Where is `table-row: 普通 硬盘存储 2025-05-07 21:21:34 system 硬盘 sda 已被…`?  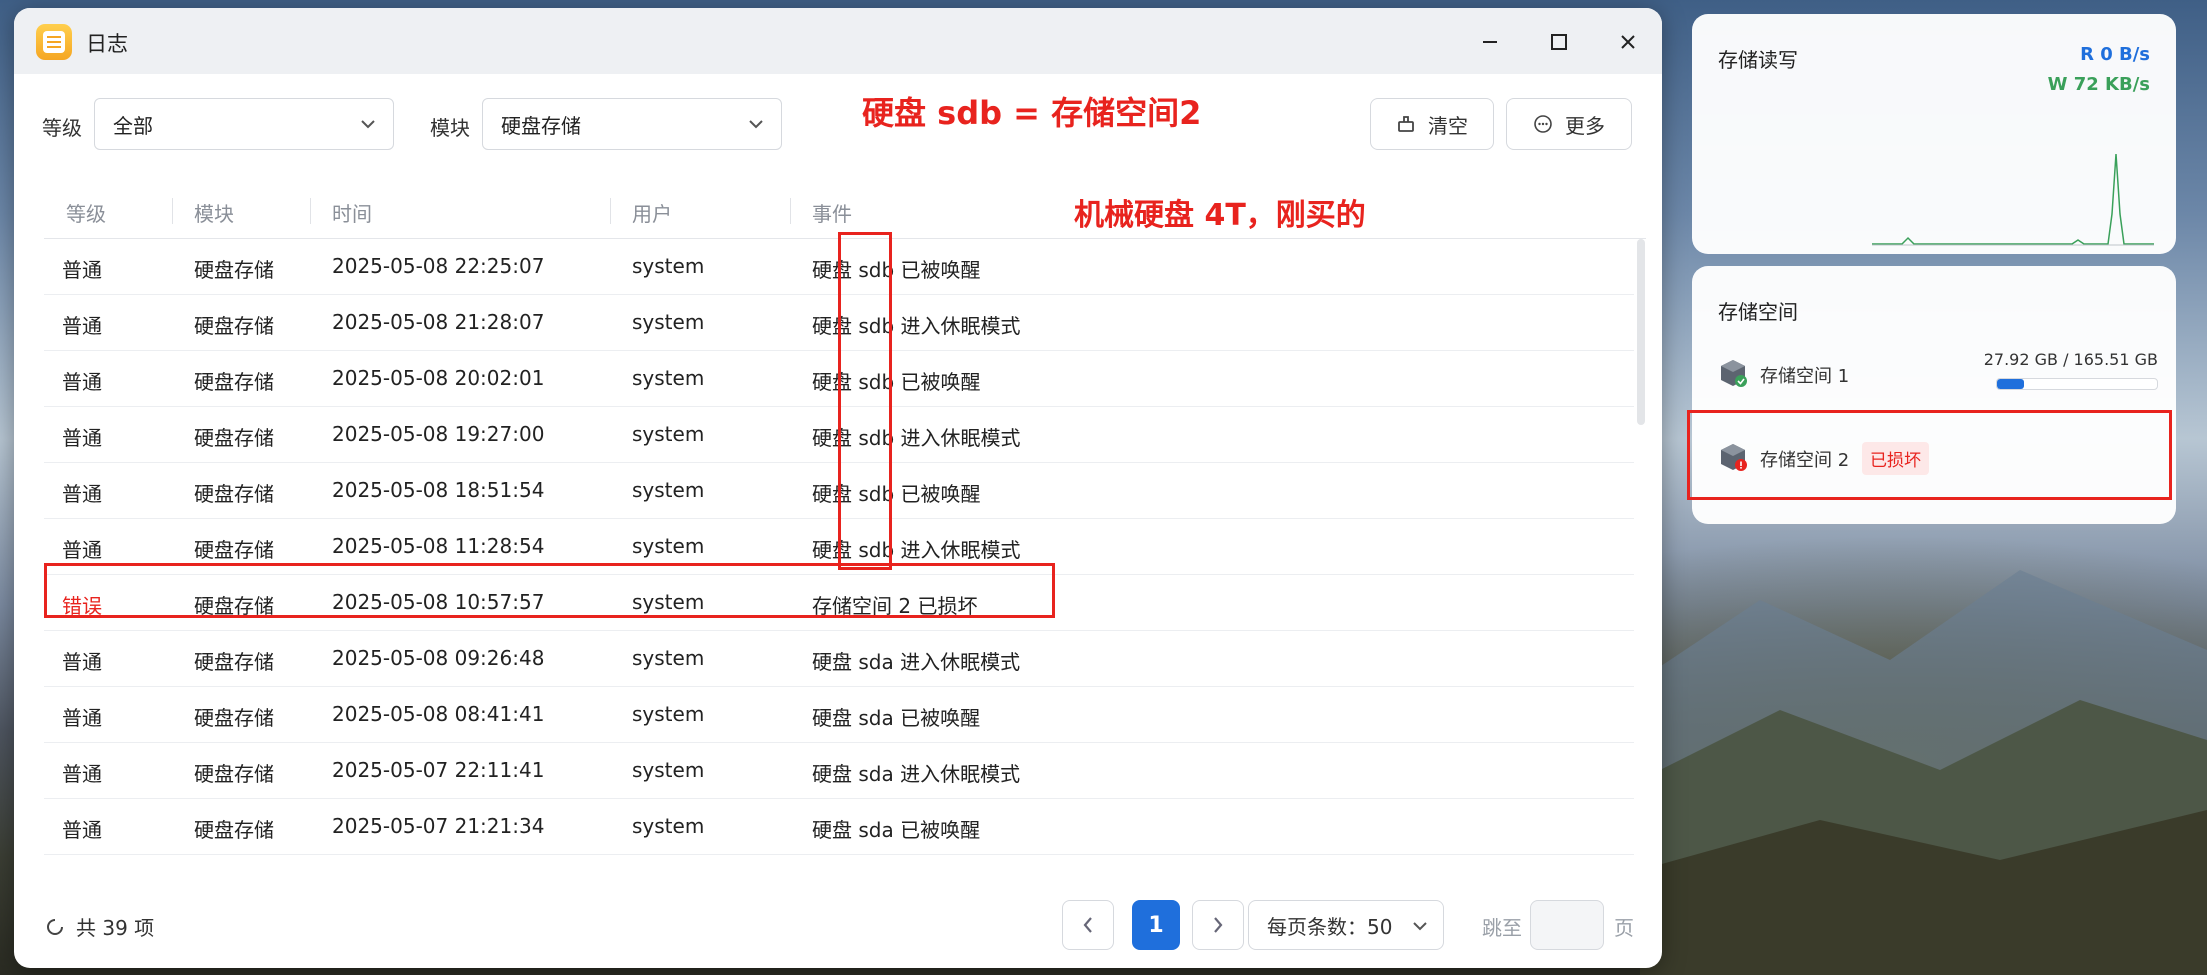
table-row: 普通 硬盘存储 2025-05-07 21:21:34 system 硬盘 sda 已被… is located at coordinates (839, 827).